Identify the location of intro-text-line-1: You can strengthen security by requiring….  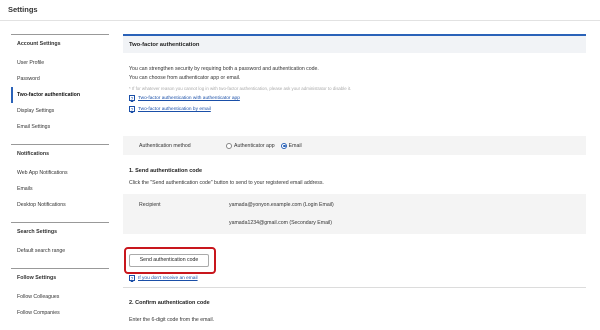
(224, 69).